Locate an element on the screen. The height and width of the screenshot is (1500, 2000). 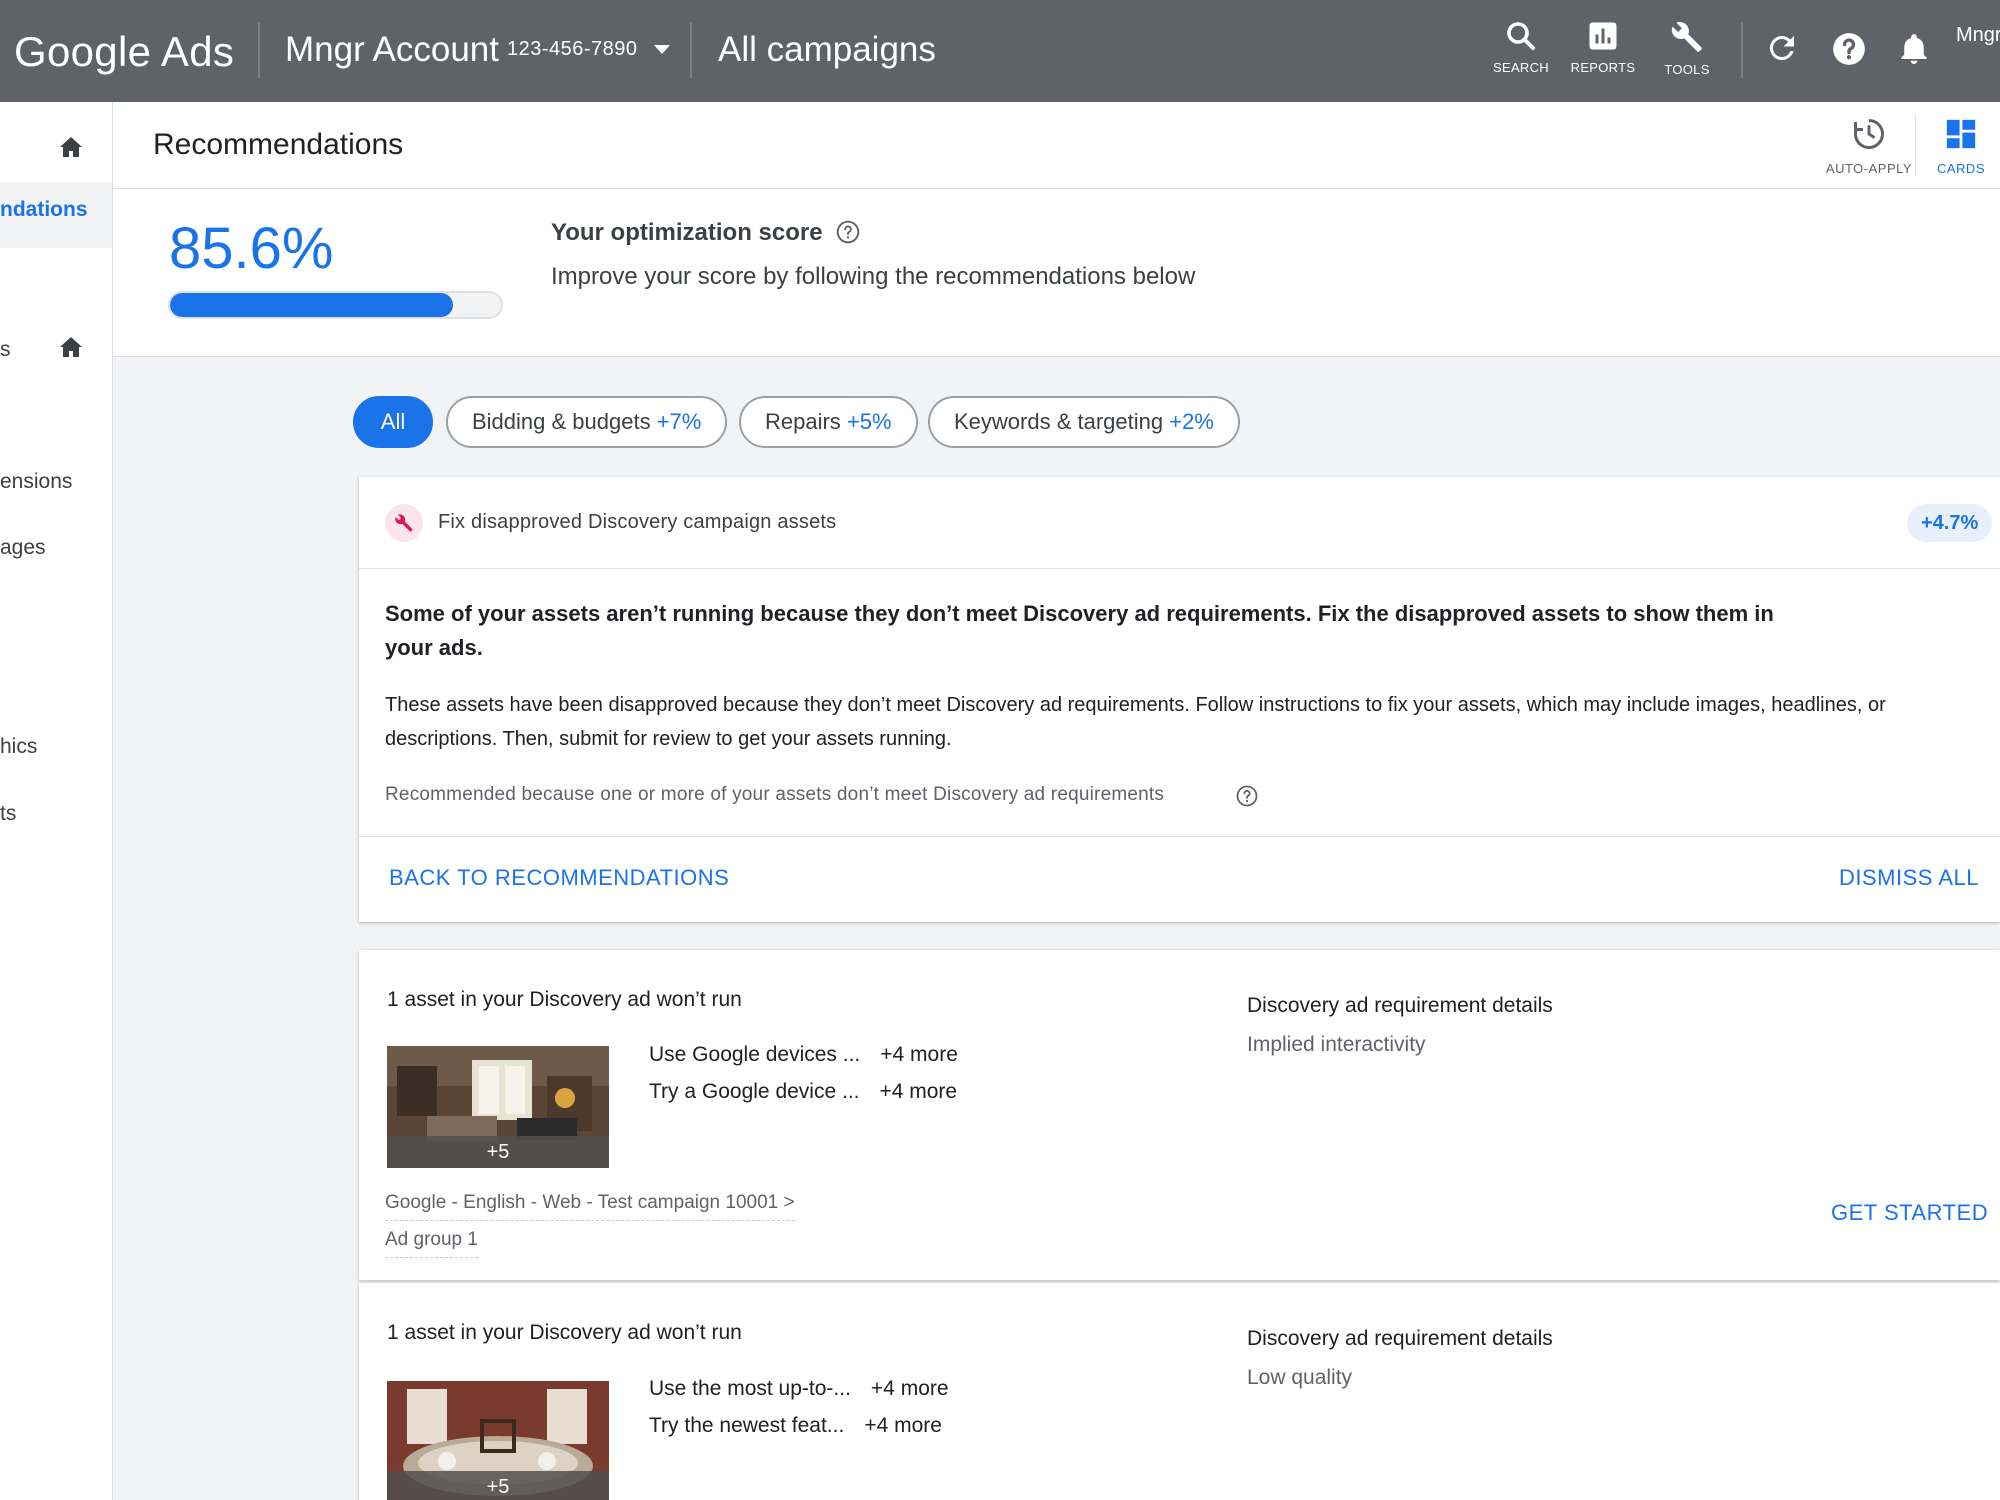
campaign-scope-selector: All campaigns is located at coordinates (827, 50).